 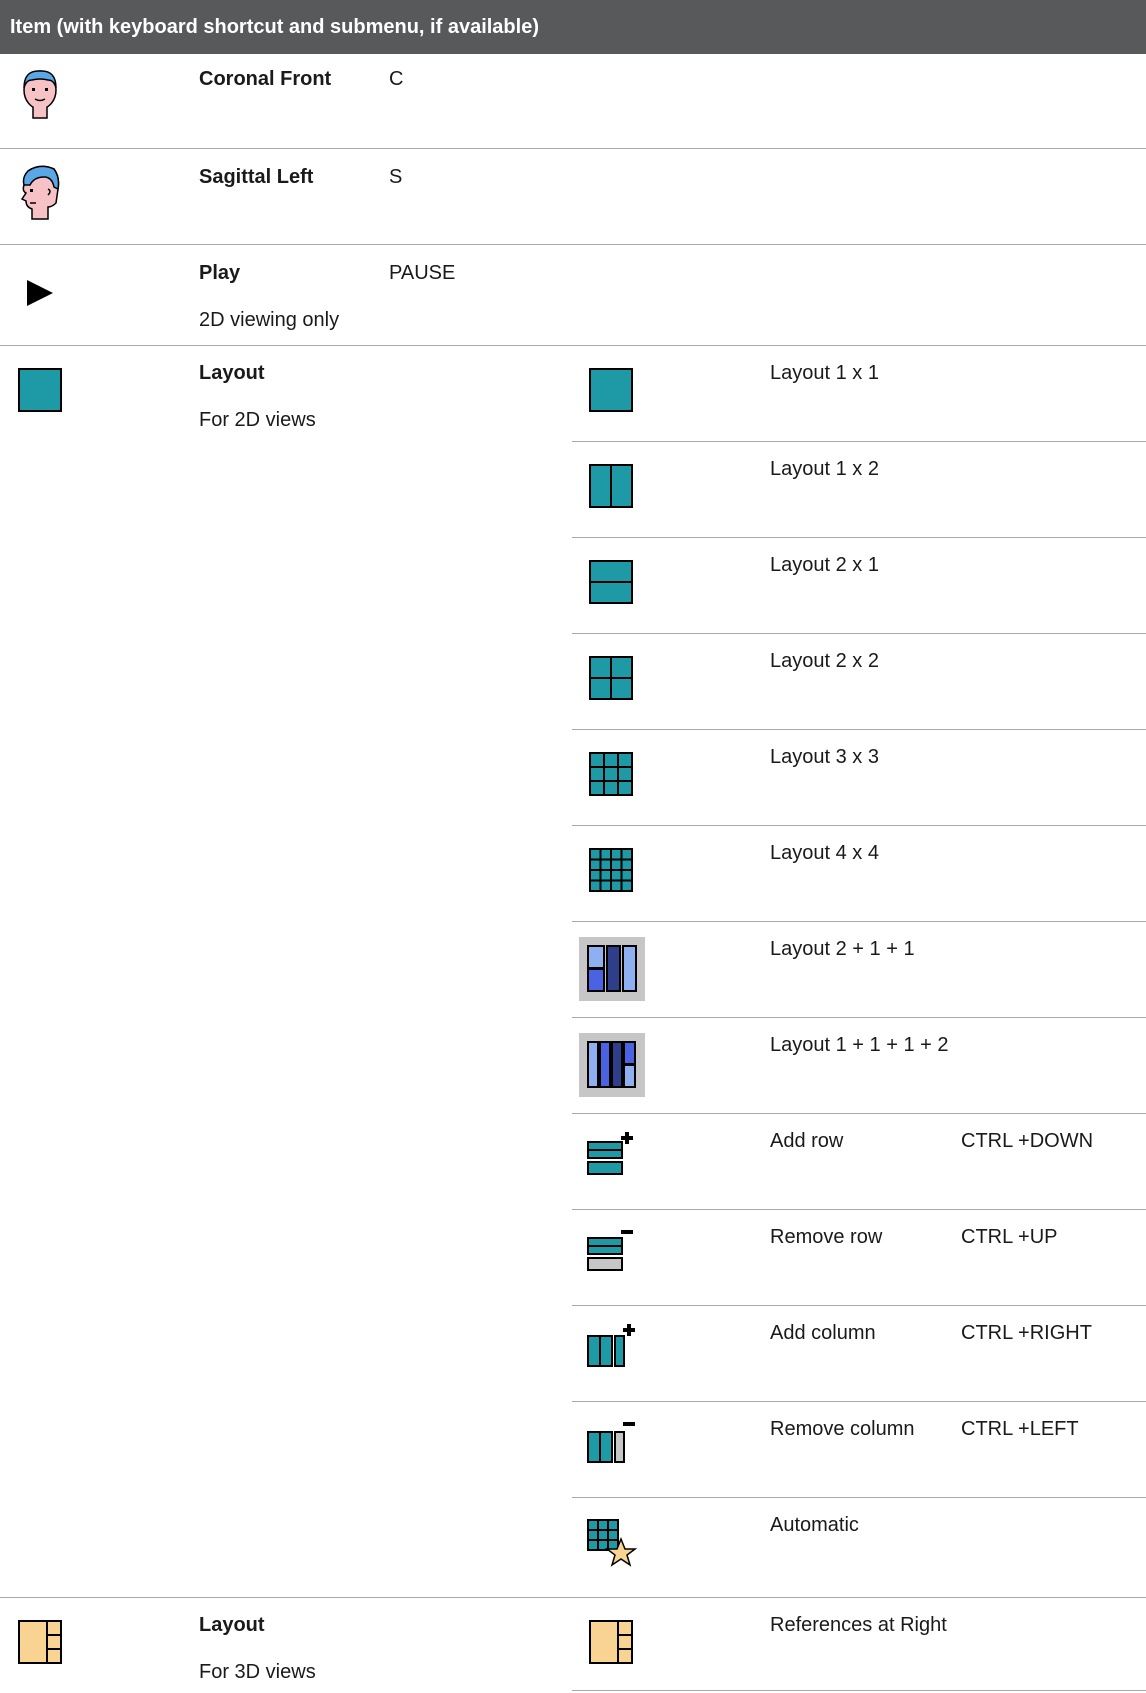 I want to click on layout-4x4-icon, so click(x=611, y=870).